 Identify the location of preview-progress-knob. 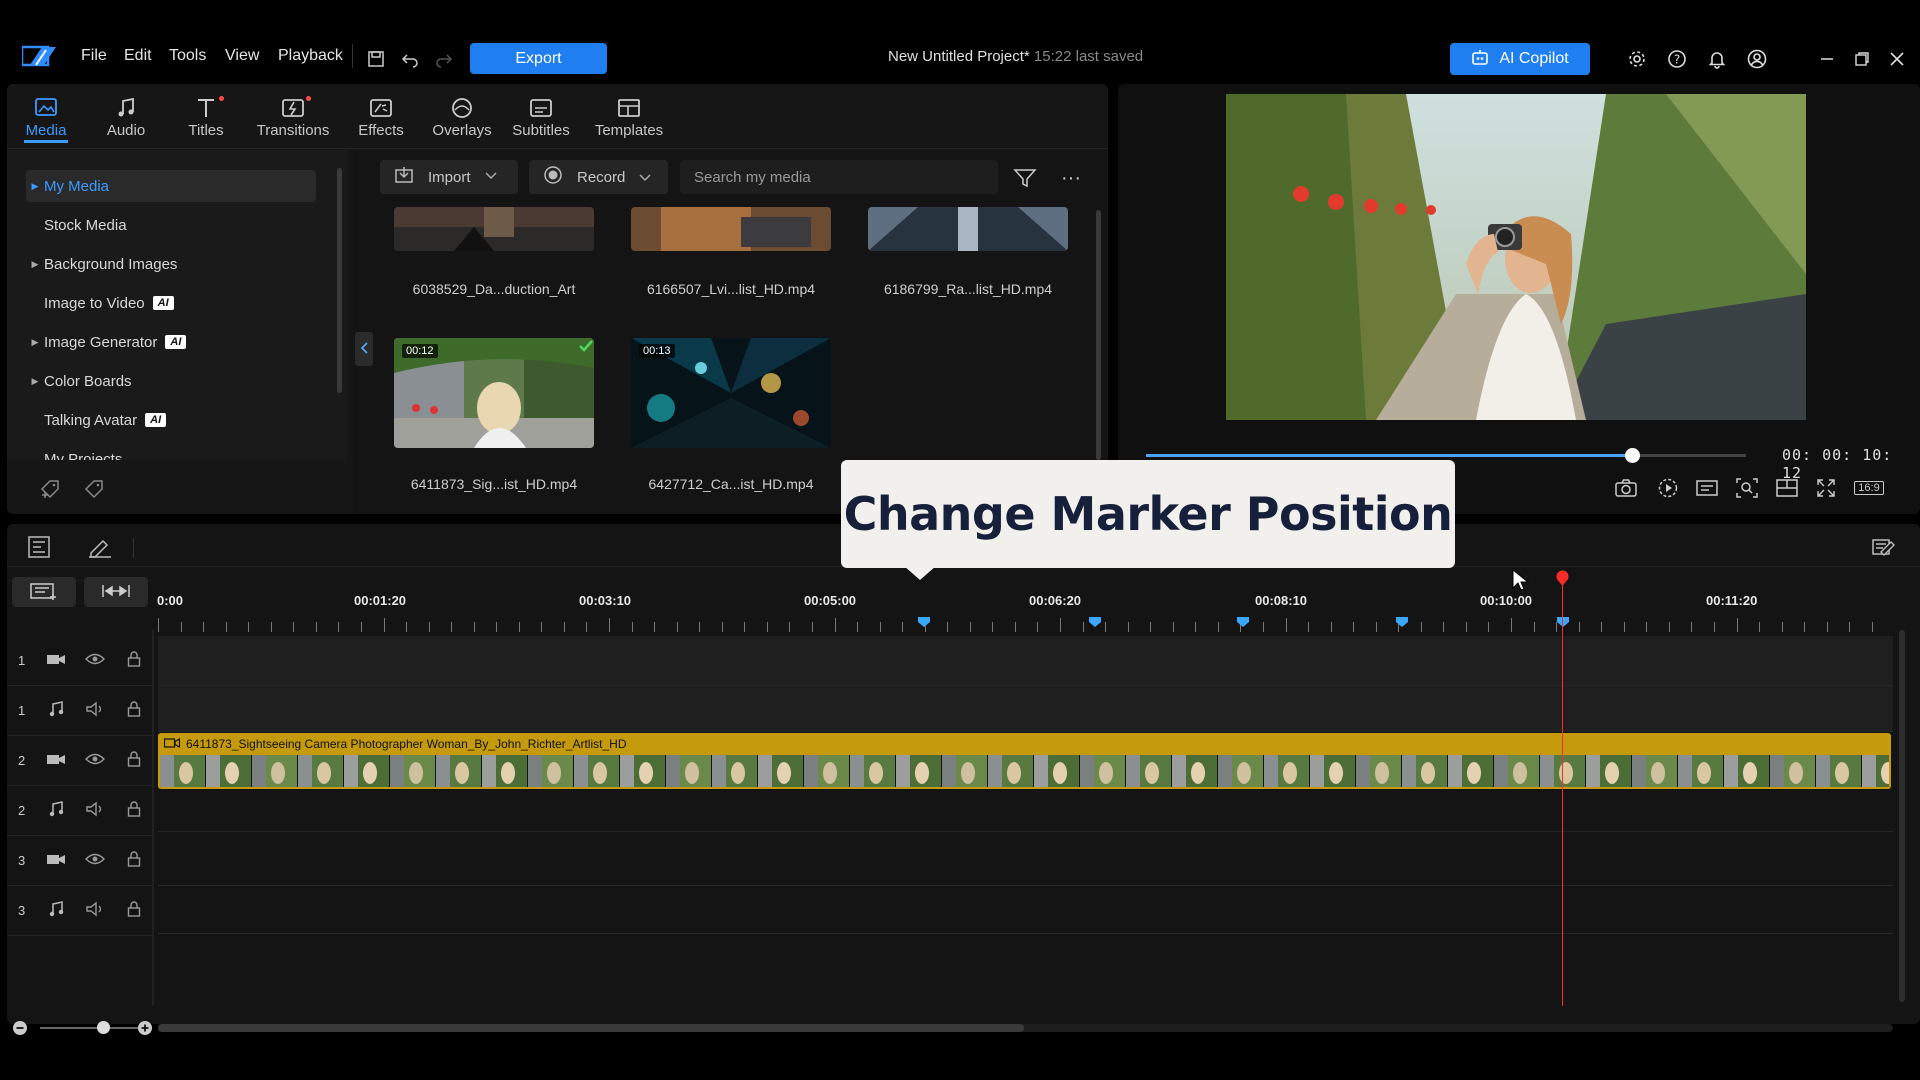
(1632, 455).